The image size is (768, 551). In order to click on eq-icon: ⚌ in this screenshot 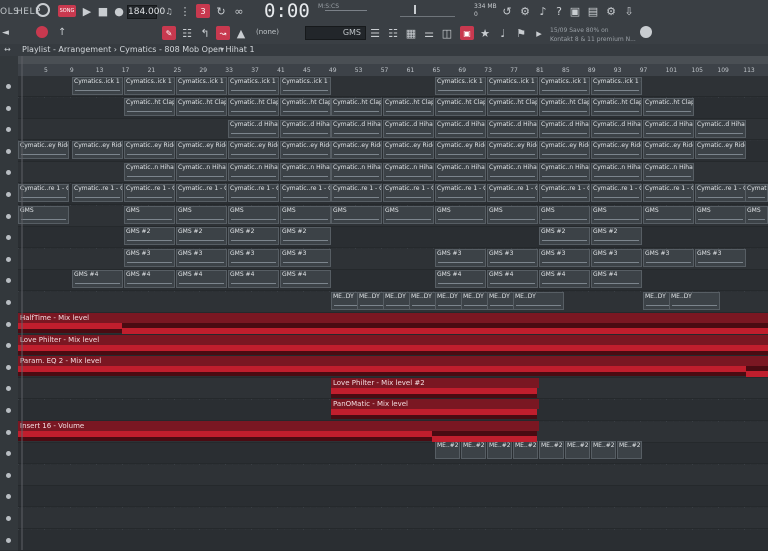, I will do `click(429, 33)`.